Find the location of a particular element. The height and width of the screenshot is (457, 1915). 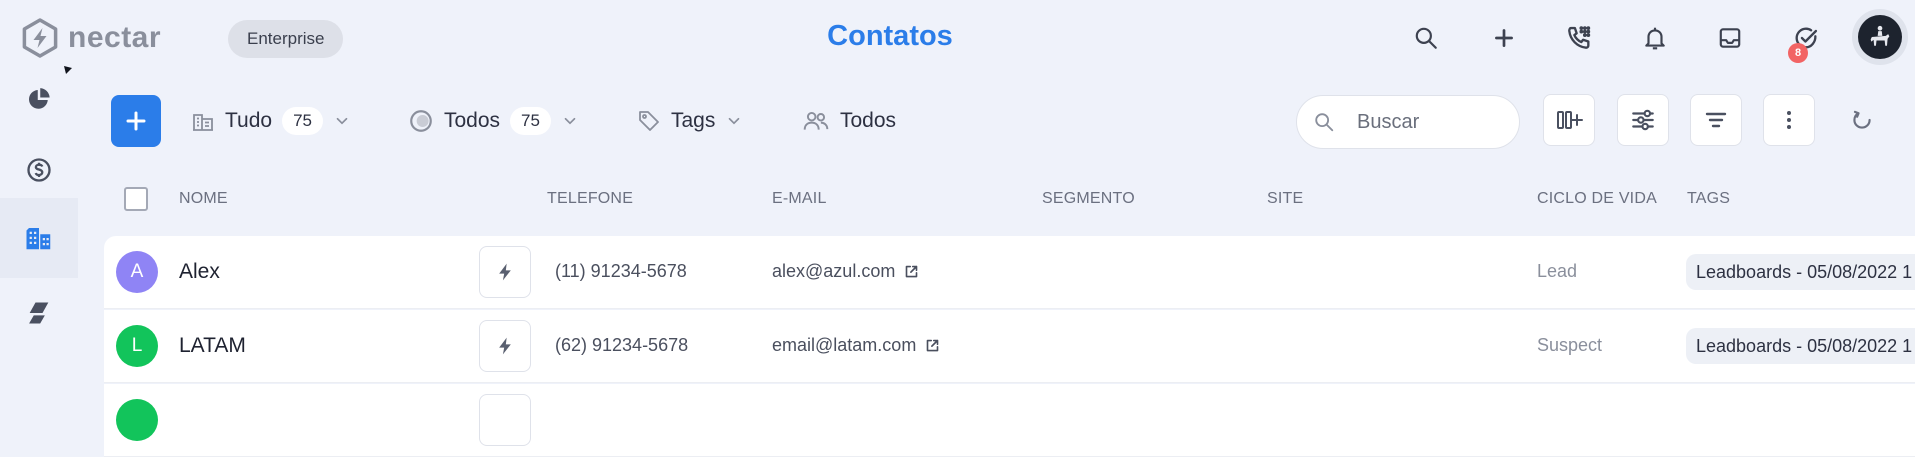

sort-button is located at coordinates (1716, 120).